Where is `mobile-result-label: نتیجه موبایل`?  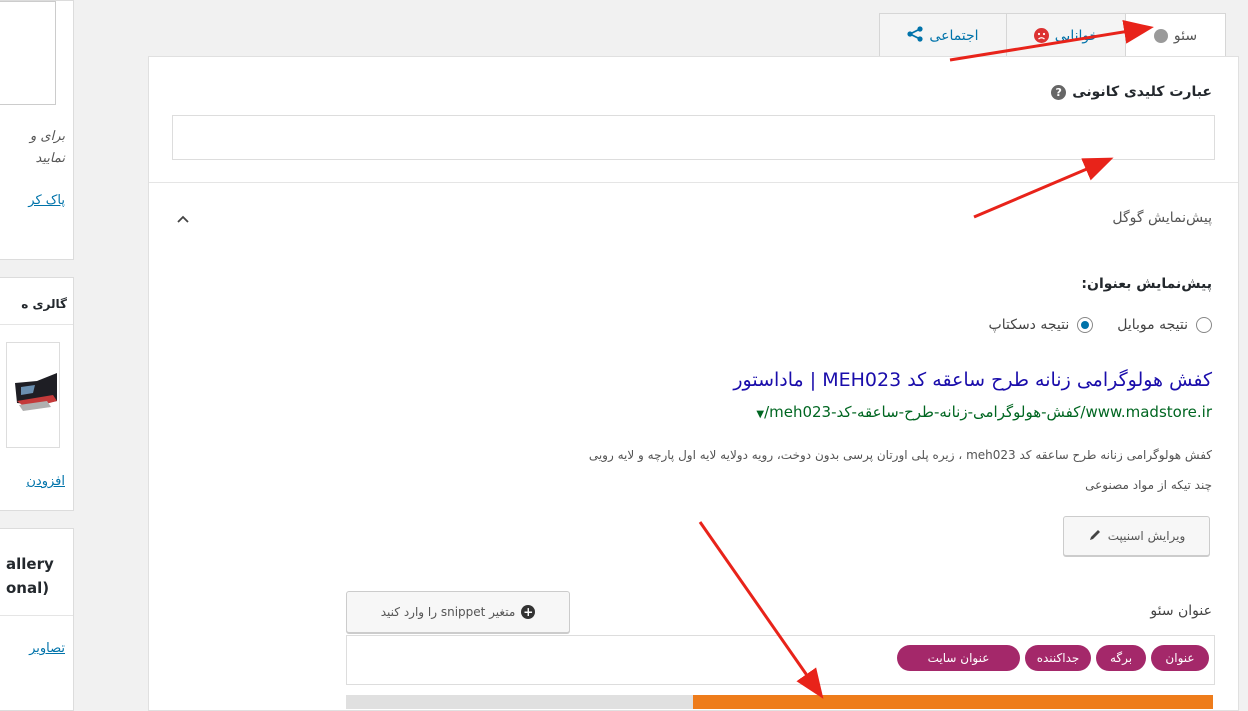 mobile-result-label: نتیجه موبایل is located at coordinates (1152, 325).